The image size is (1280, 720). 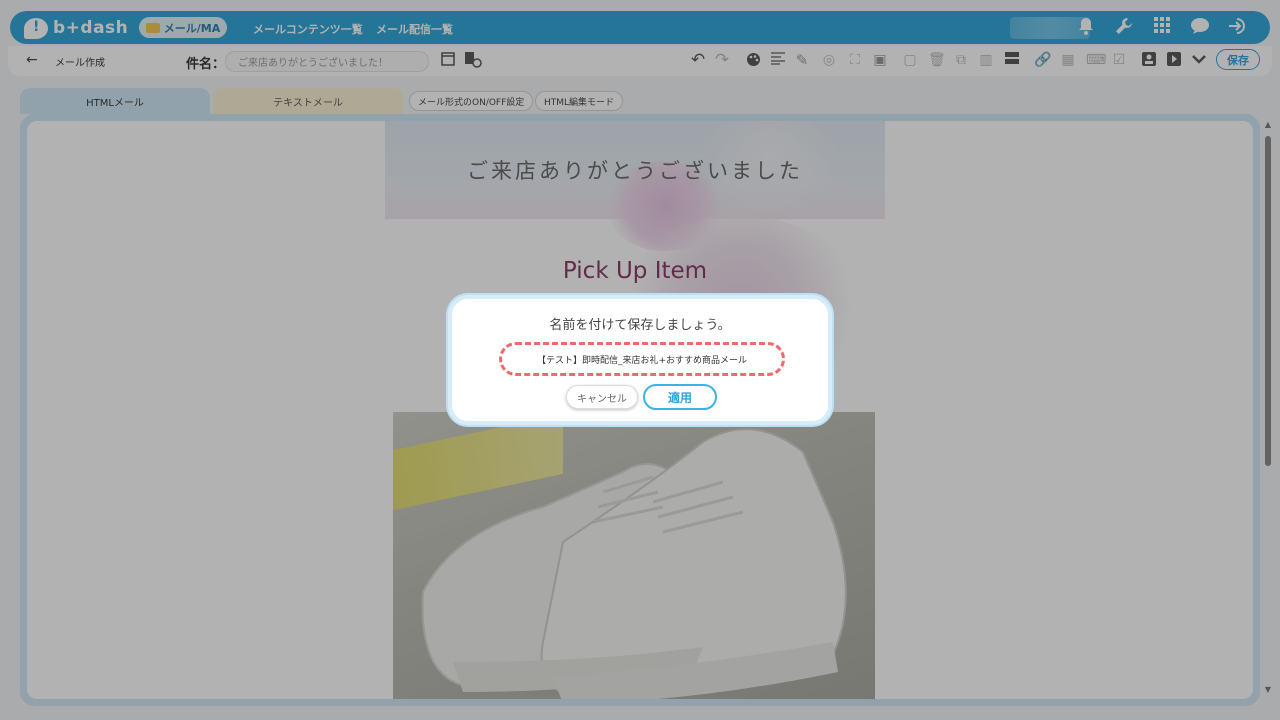 What do you see at coordinates (640, 325) in the screenshot?
I see `dialog-title: 名前を付けて保存しましょう。` at bounding box center [640, 325].